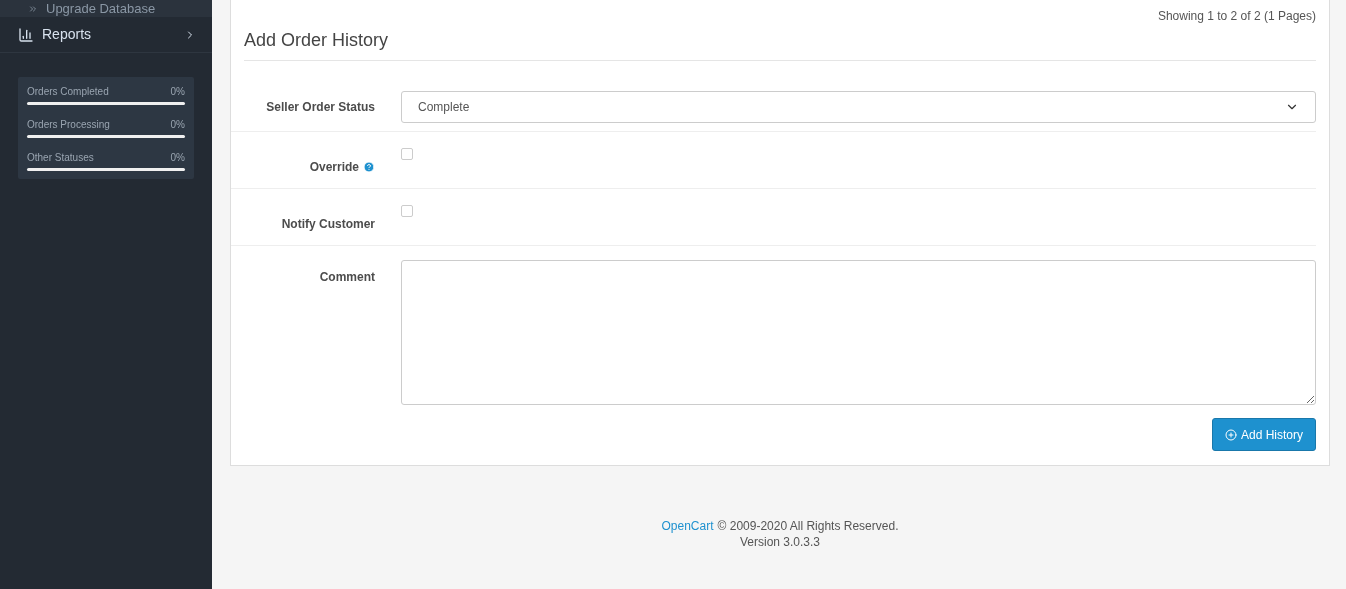  What do you see at coordinates (106, 8) in the screenshot?
I see `sidebar-subitem: Upgrade Database` at bounding box center [106, 8].